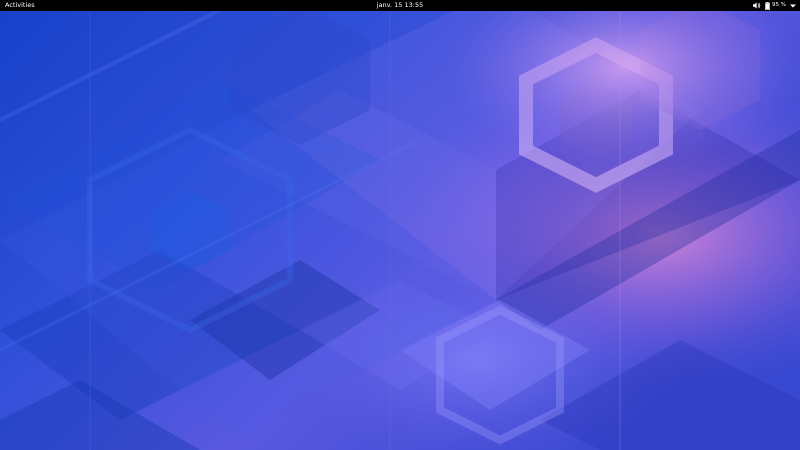 Image resolution: width=800 pixels, height=450 pixels. What do you see at coordinates (20, 5) in the screenshot?
I see `activities-button: Activities` at bounding box center [20, 5].